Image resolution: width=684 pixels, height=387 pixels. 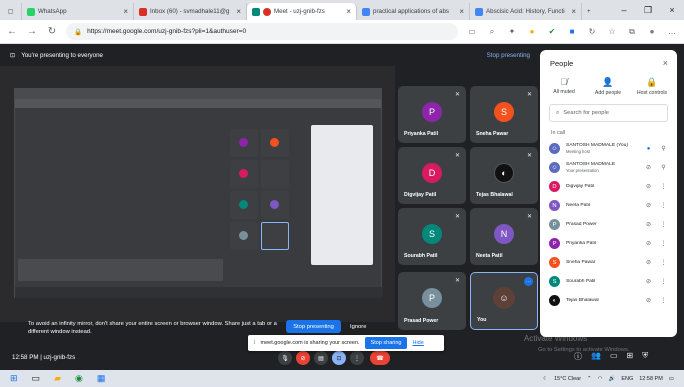 What do you see at coordinates (528, 281) in the screenshot?
I see `more-options-icon: ⋯` at bounding box center [528, 281].